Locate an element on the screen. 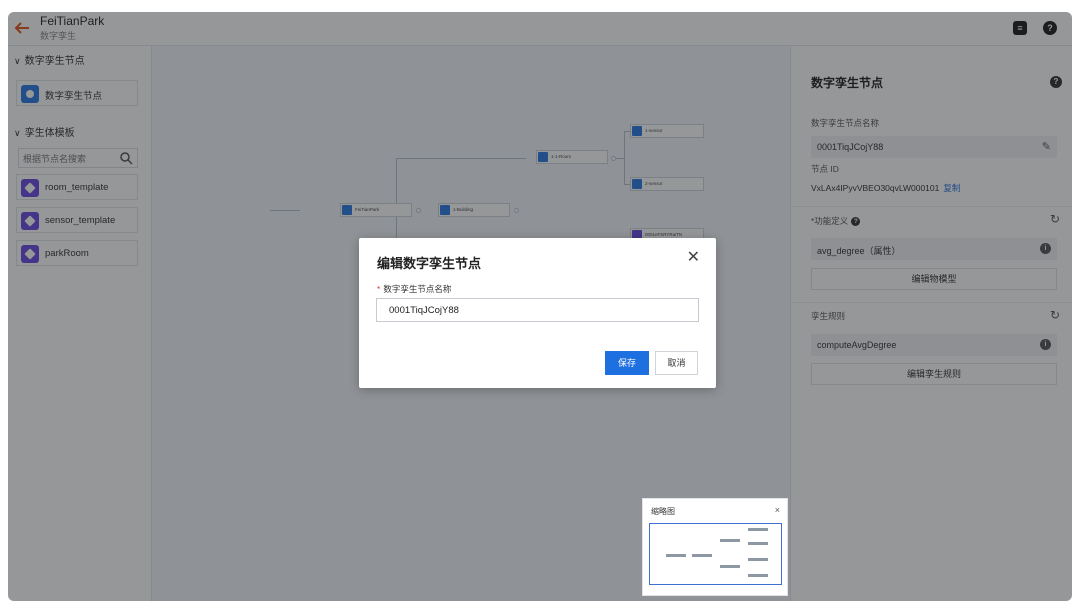 This screenshot has width=1080, height=609. minimap: 缩略图 × is located at coordinates (715, 547).